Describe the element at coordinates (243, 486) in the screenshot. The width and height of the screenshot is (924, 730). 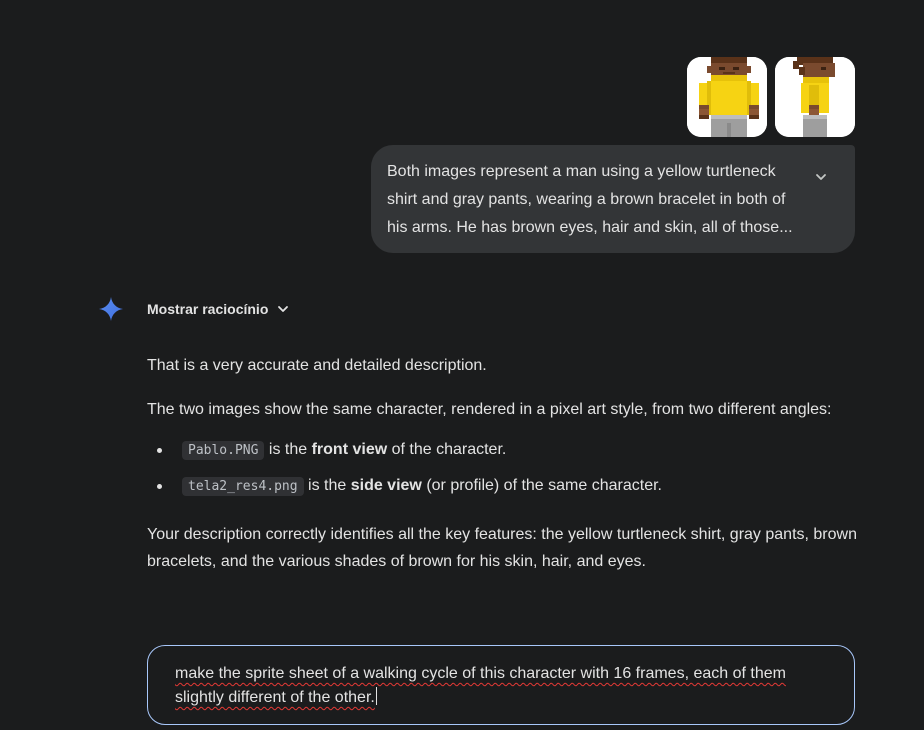
I see `inline-code-filename: tela2_res4.png` at that location.